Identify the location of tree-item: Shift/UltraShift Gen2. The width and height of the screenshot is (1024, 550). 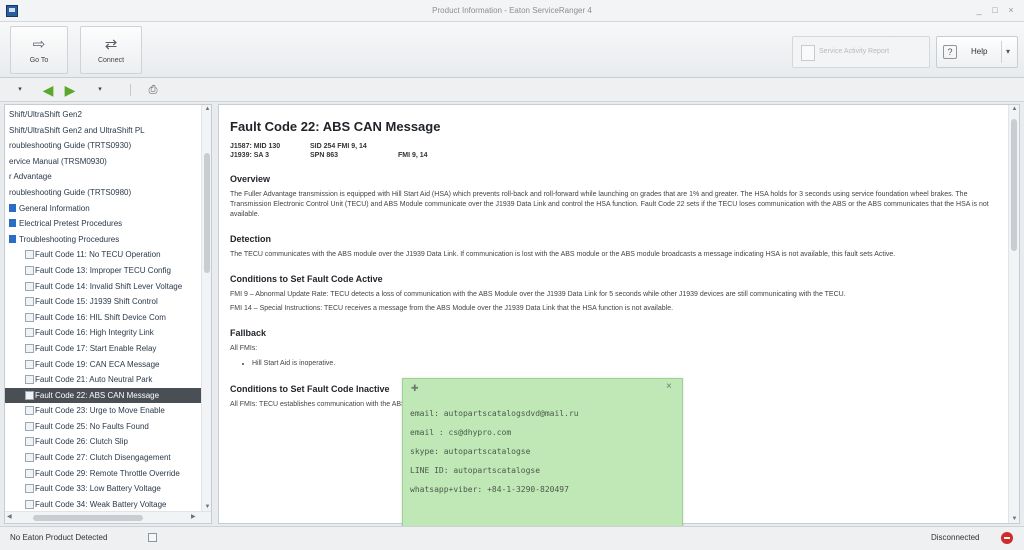
(103, 115).